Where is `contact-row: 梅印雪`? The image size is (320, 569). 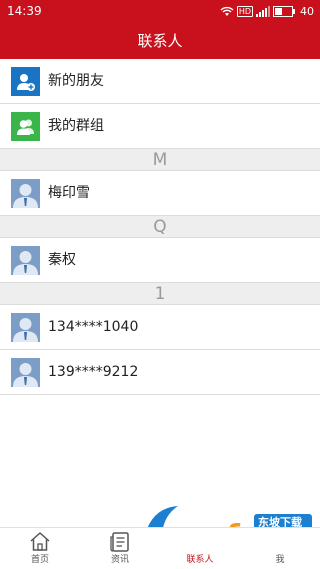
contact-row: 梅印雪 is located at coordinates (160, 193).